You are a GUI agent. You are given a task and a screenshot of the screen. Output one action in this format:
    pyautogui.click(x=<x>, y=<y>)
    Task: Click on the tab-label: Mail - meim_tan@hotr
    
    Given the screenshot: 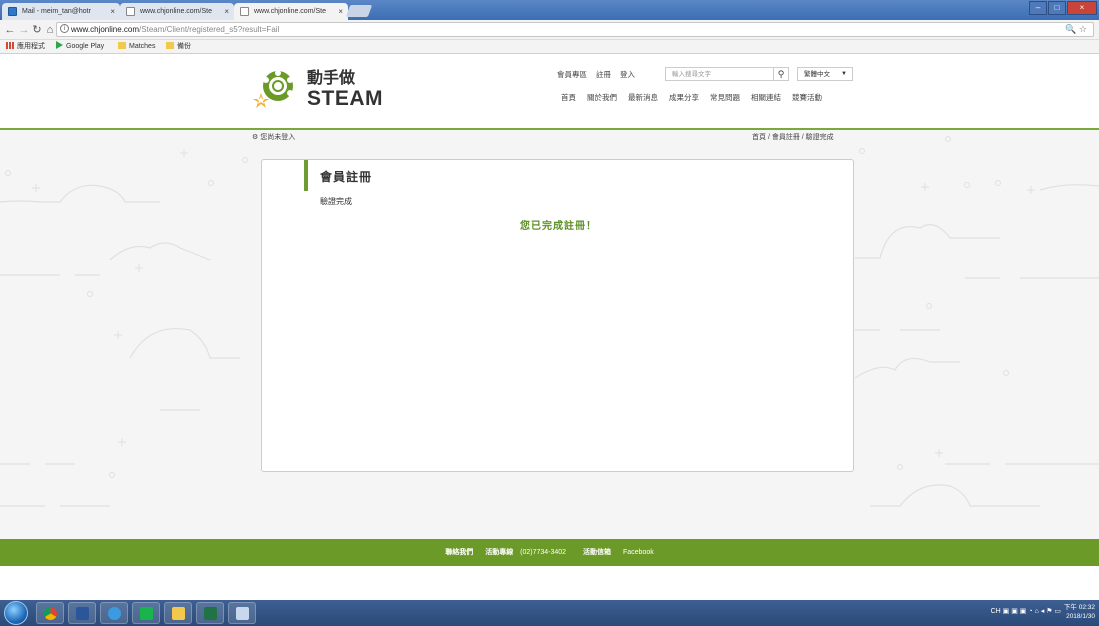 What is the action you would take?
    pyautogui.click(x=56, y=11)
    